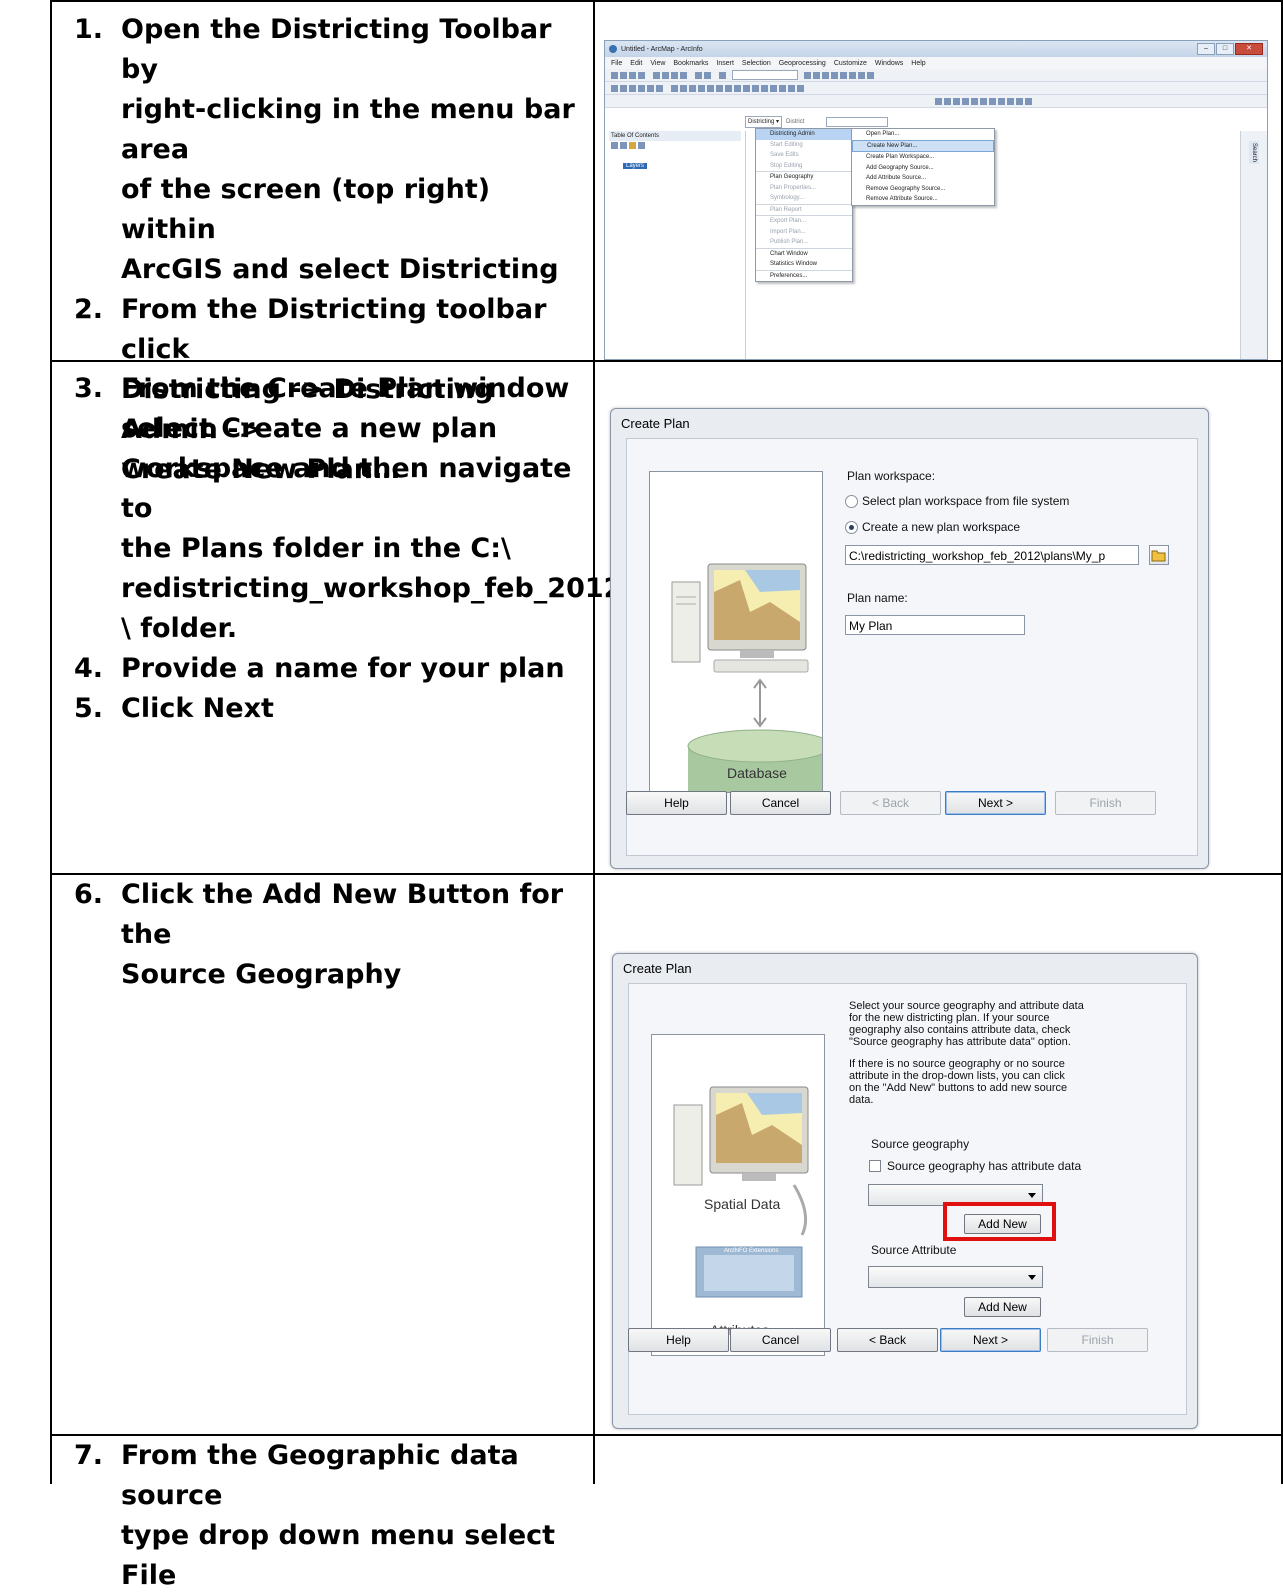  What do you see at coordinates (1249, 49) in the screenshot?
I see `close-button: ✕` at bounding box center [1249, 49].